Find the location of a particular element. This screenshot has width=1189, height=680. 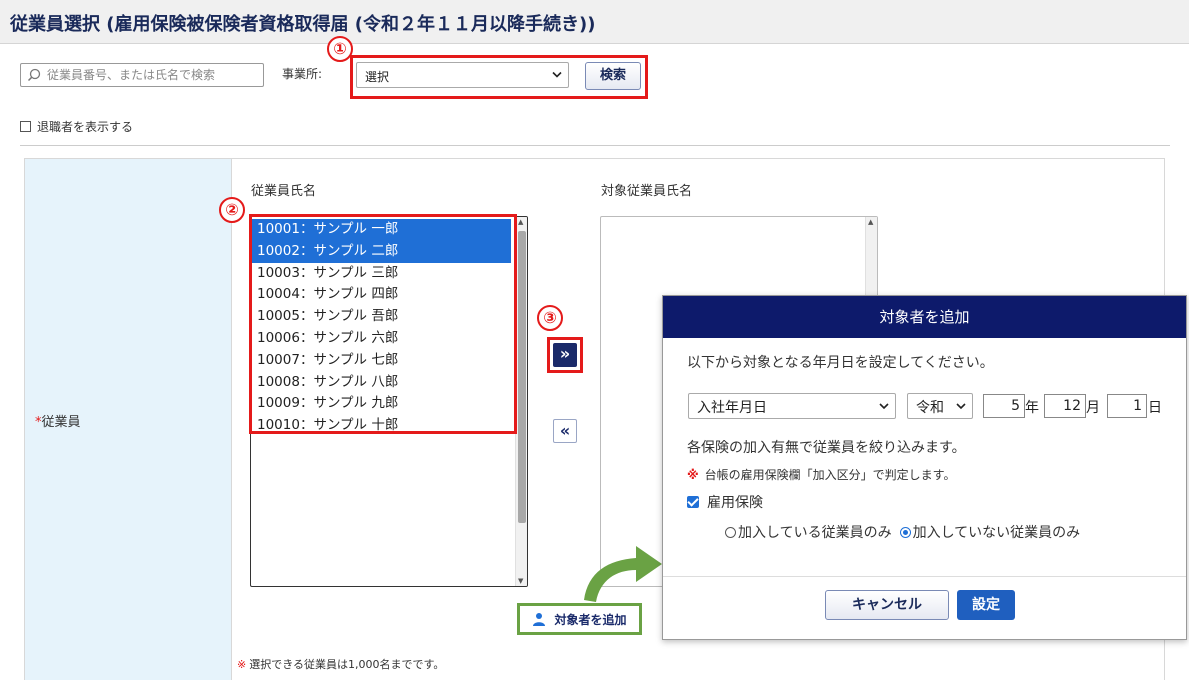

cancel-button: キャンセル is located at coordinates (887, 605).